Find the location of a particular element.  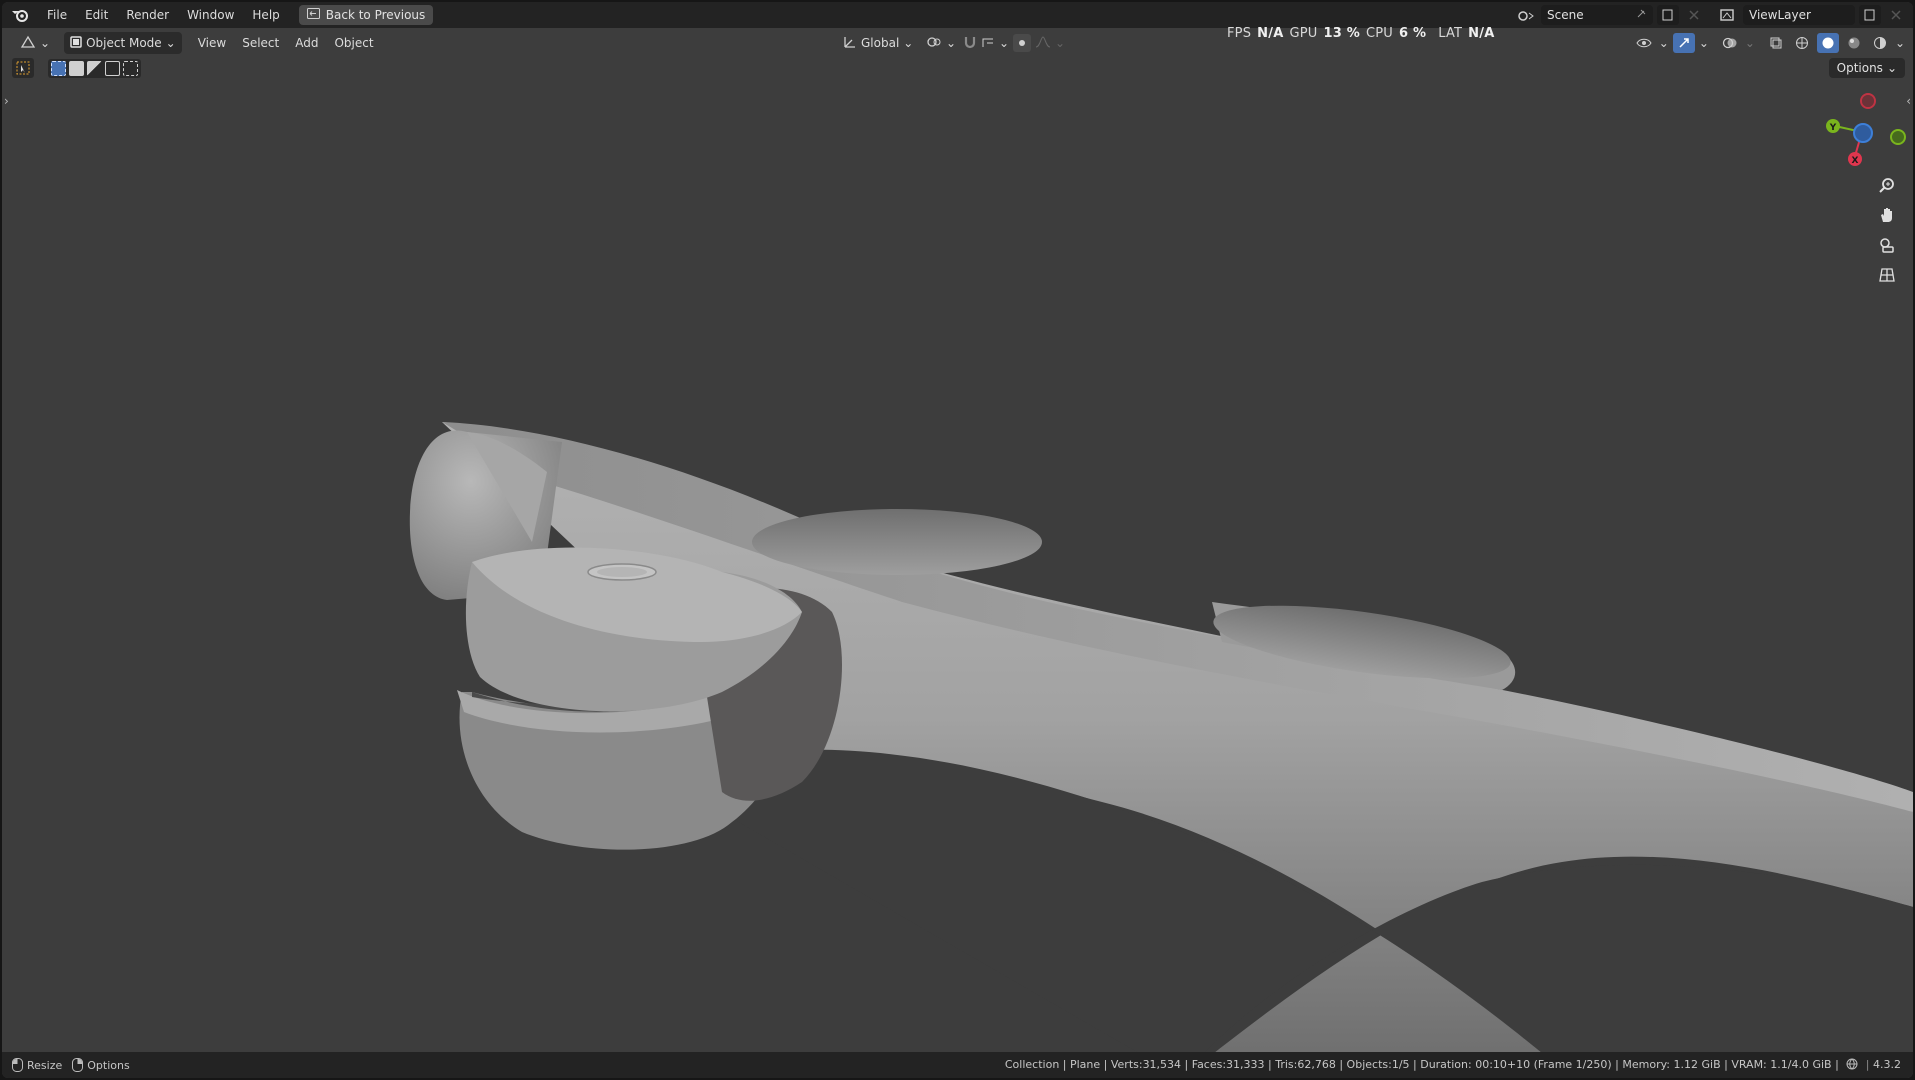

back-to-previous-button: Back to Previous is located at coordinates (366, 15).